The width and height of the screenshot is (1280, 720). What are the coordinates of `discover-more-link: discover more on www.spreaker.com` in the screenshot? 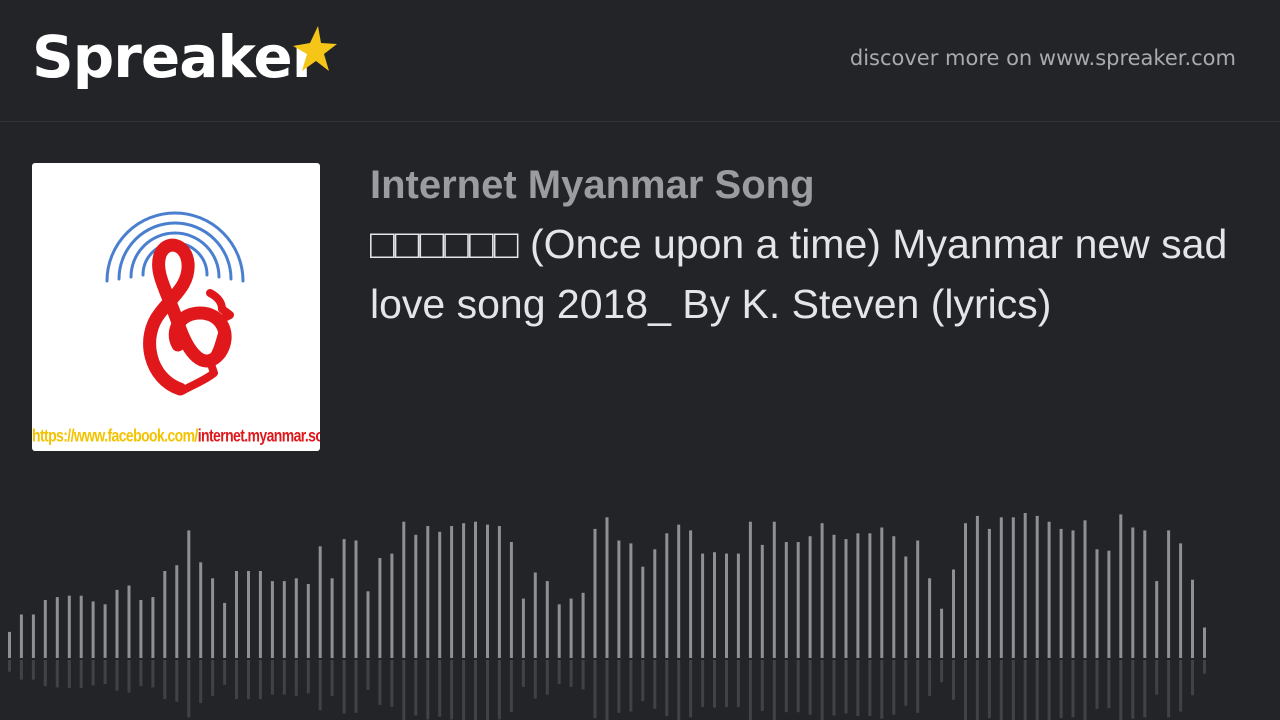 It's located at (1043, 58).